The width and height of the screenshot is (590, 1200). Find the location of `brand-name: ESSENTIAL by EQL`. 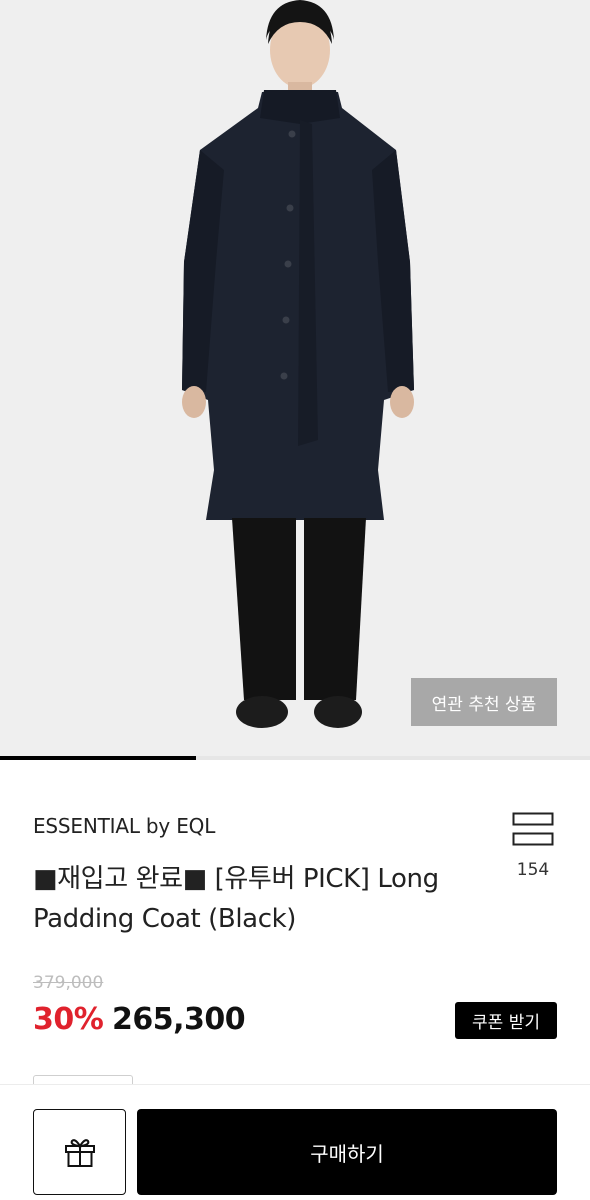

brand-name: ESSENTIAL by EQL is located at coordinates (124, 826).